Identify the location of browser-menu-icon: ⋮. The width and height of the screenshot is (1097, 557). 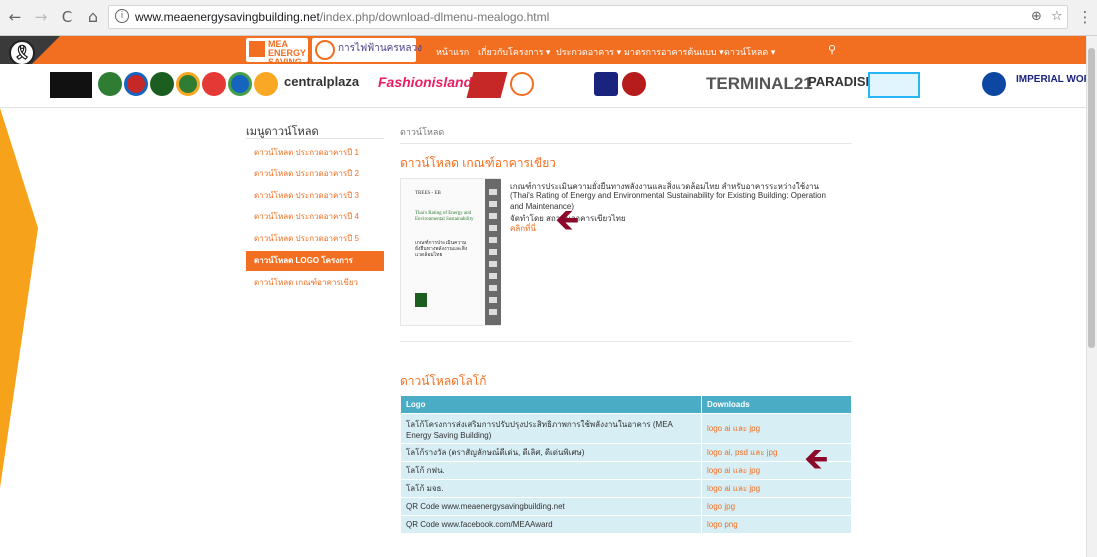
(1085, 17).